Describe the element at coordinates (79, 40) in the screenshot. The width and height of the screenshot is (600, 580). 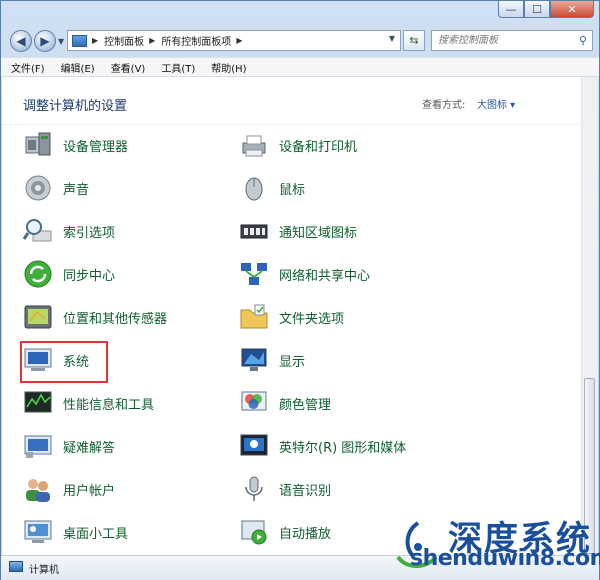
I see `control-panel-icon` at that location.